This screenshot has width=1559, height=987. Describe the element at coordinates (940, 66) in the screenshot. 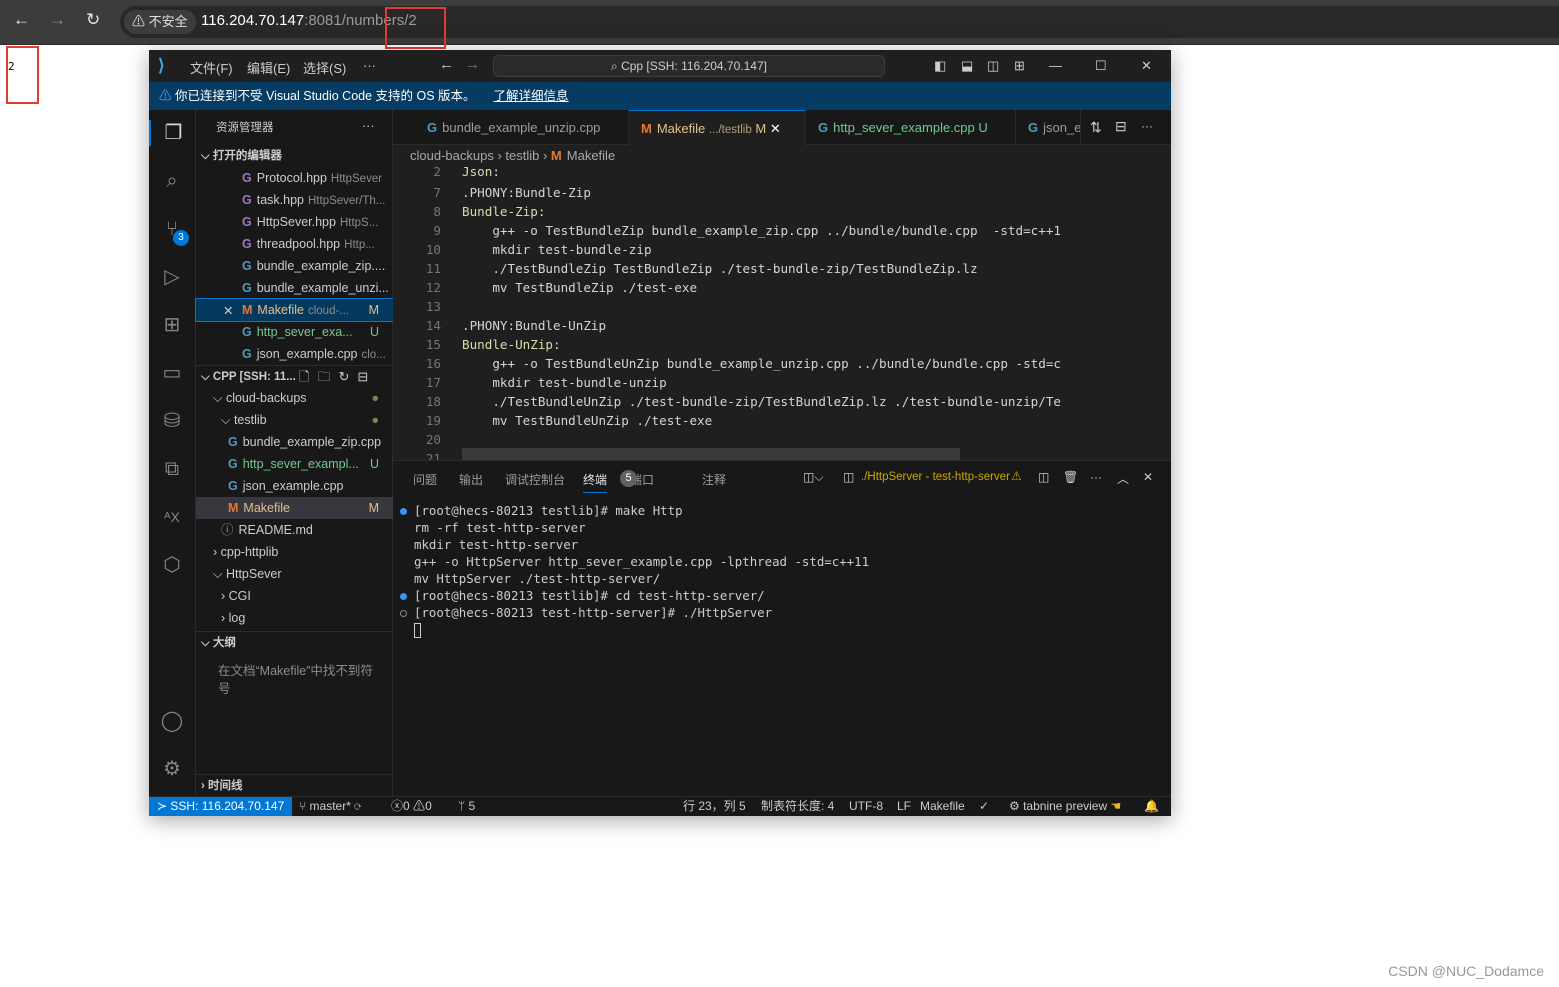

I see `toggle-sidebar-icon: ◧` at that location.